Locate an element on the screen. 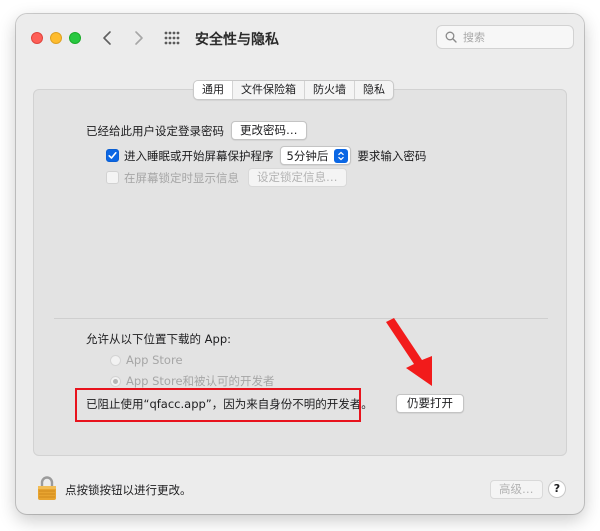 The height and width of the screenshot is (531, 600). search-input is located at coordinates (515, 37).